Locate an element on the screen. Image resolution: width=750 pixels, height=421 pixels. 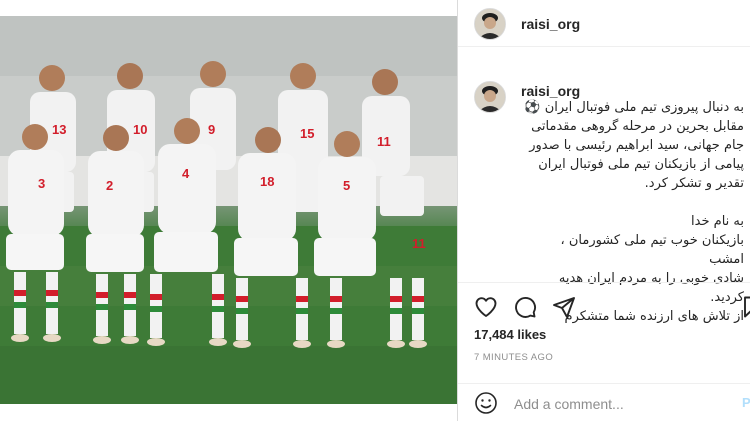
jersey-number: 9 is located at coordinates (211, 129).